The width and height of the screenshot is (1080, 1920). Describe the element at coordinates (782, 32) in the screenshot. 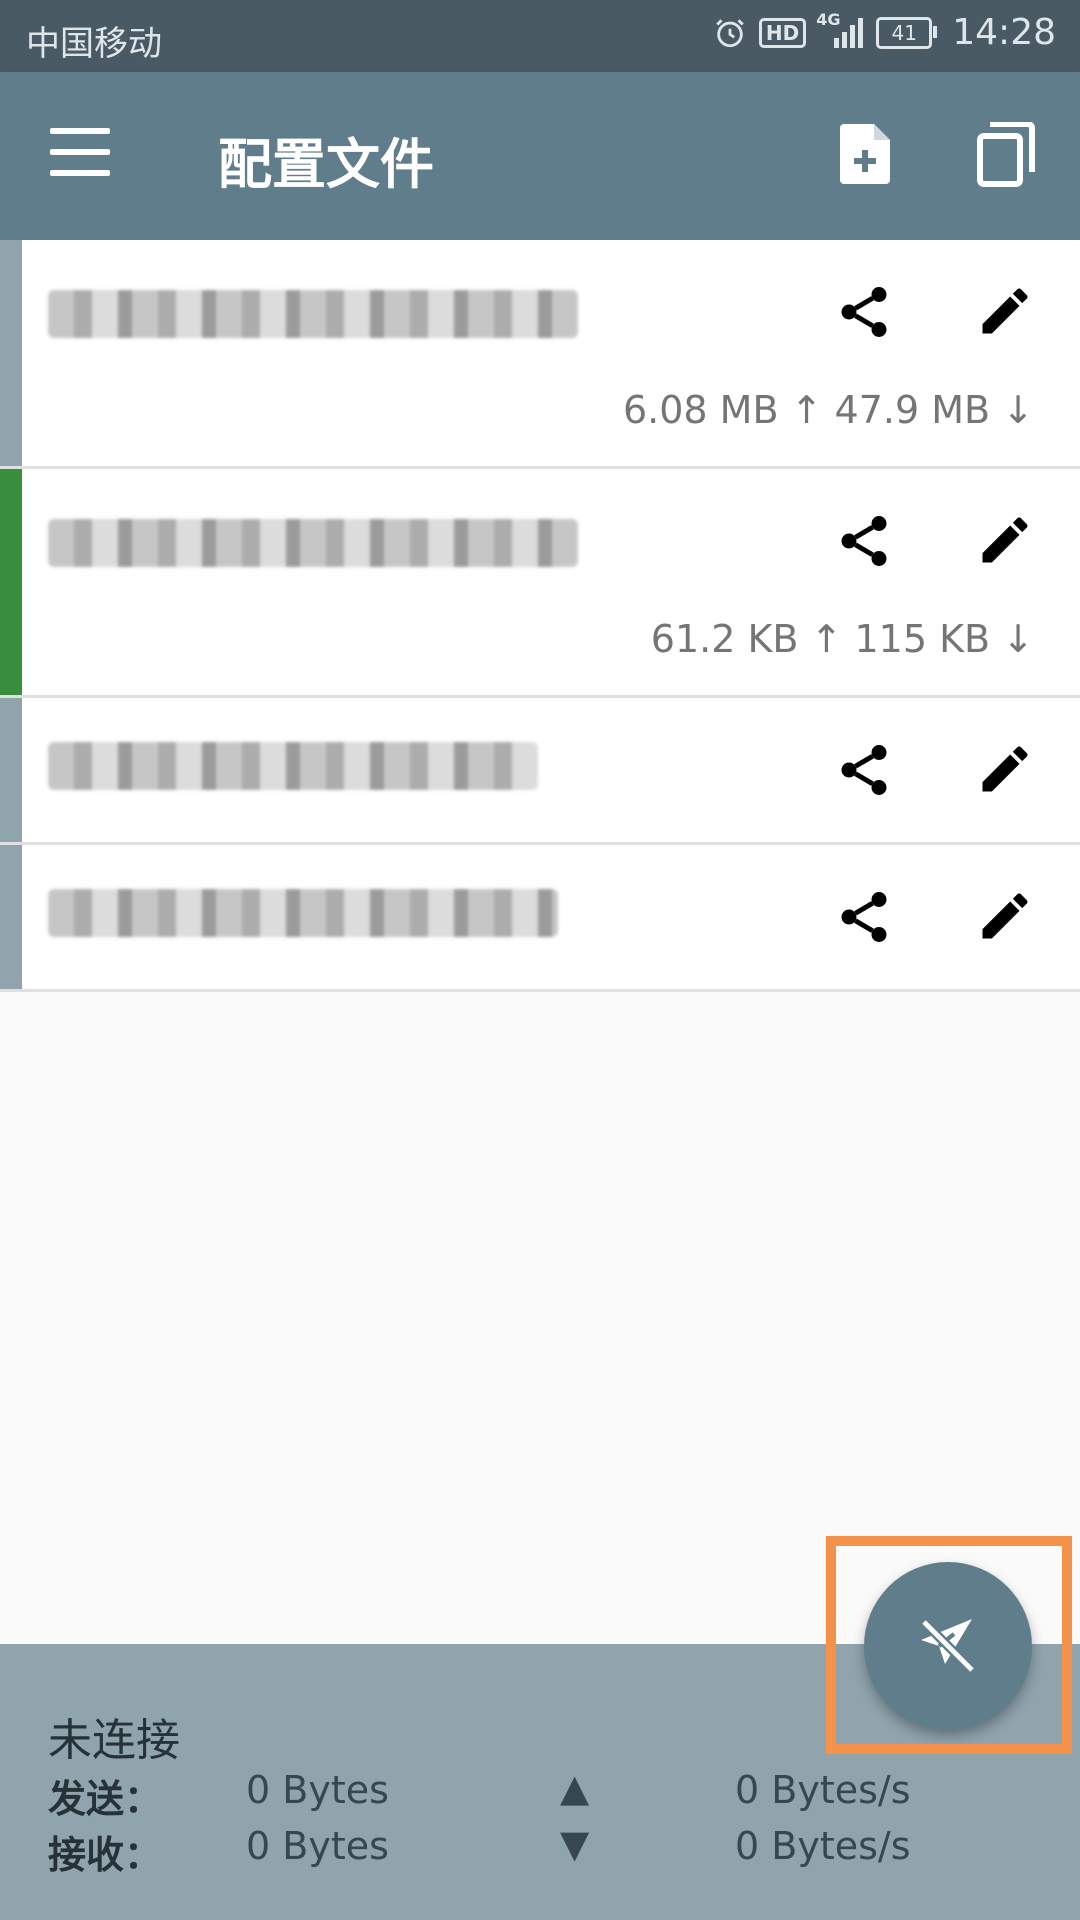

I see `hd-badge: HD` at that location.